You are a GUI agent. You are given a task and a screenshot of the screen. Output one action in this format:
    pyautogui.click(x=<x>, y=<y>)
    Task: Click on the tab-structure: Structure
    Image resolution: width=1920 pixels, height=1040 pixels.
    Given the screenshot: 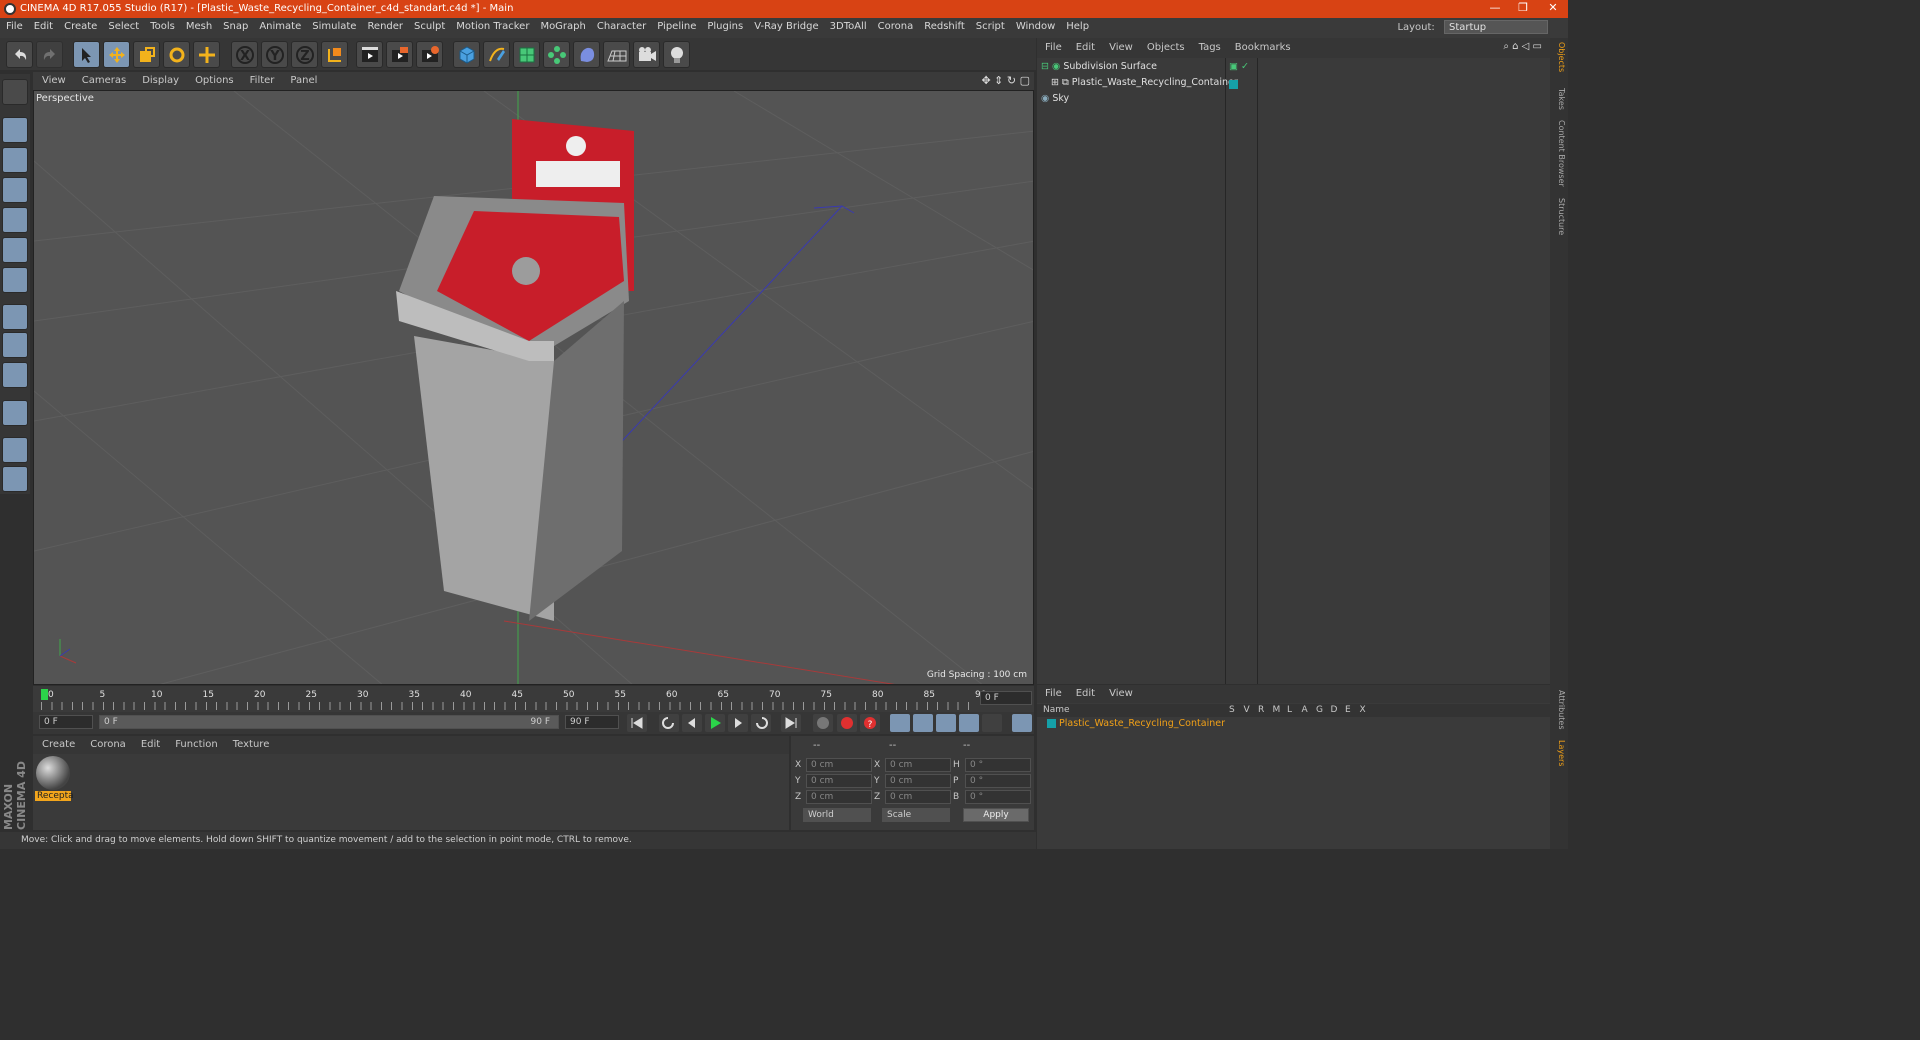 What is the action you would take?
    pyautogui.click(x=1559, y=216)
    